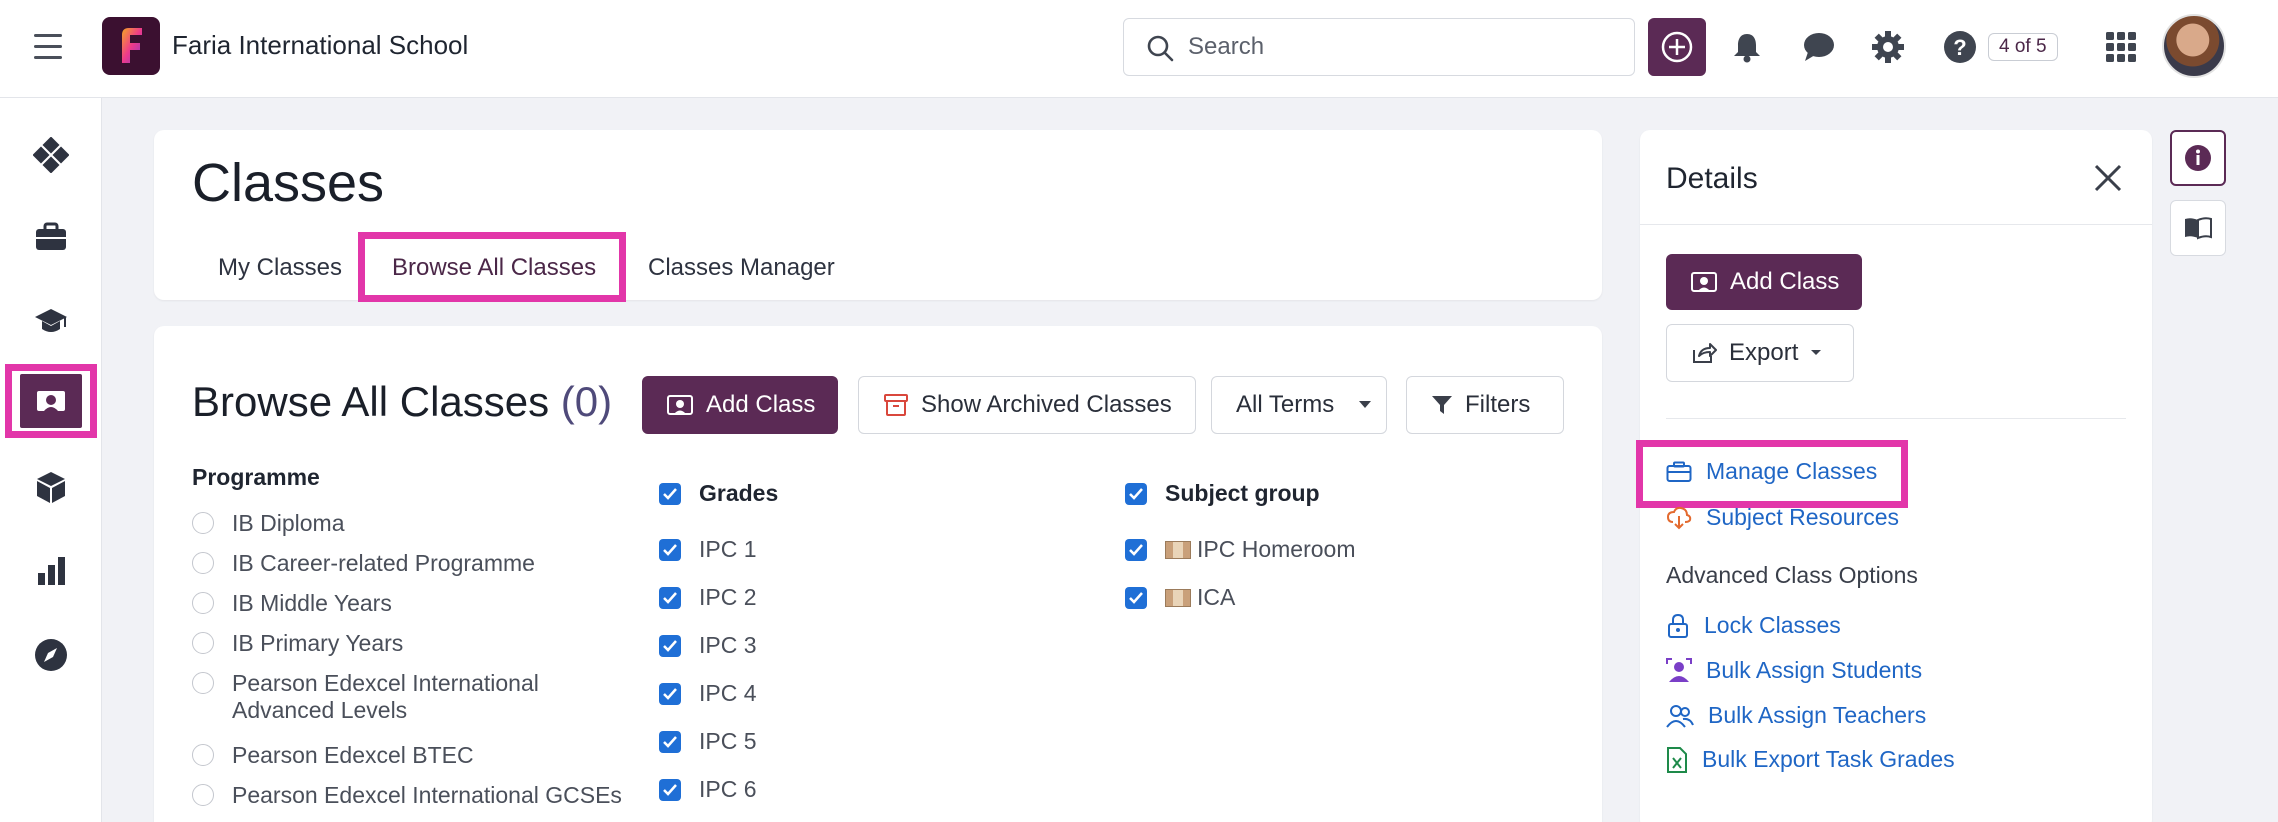 Image resolution: width=2278 pixels, height=822 pixels. Describe the element at coordinates (51, 655) in the screenshot. I see `nav-compass-icon` at that location.